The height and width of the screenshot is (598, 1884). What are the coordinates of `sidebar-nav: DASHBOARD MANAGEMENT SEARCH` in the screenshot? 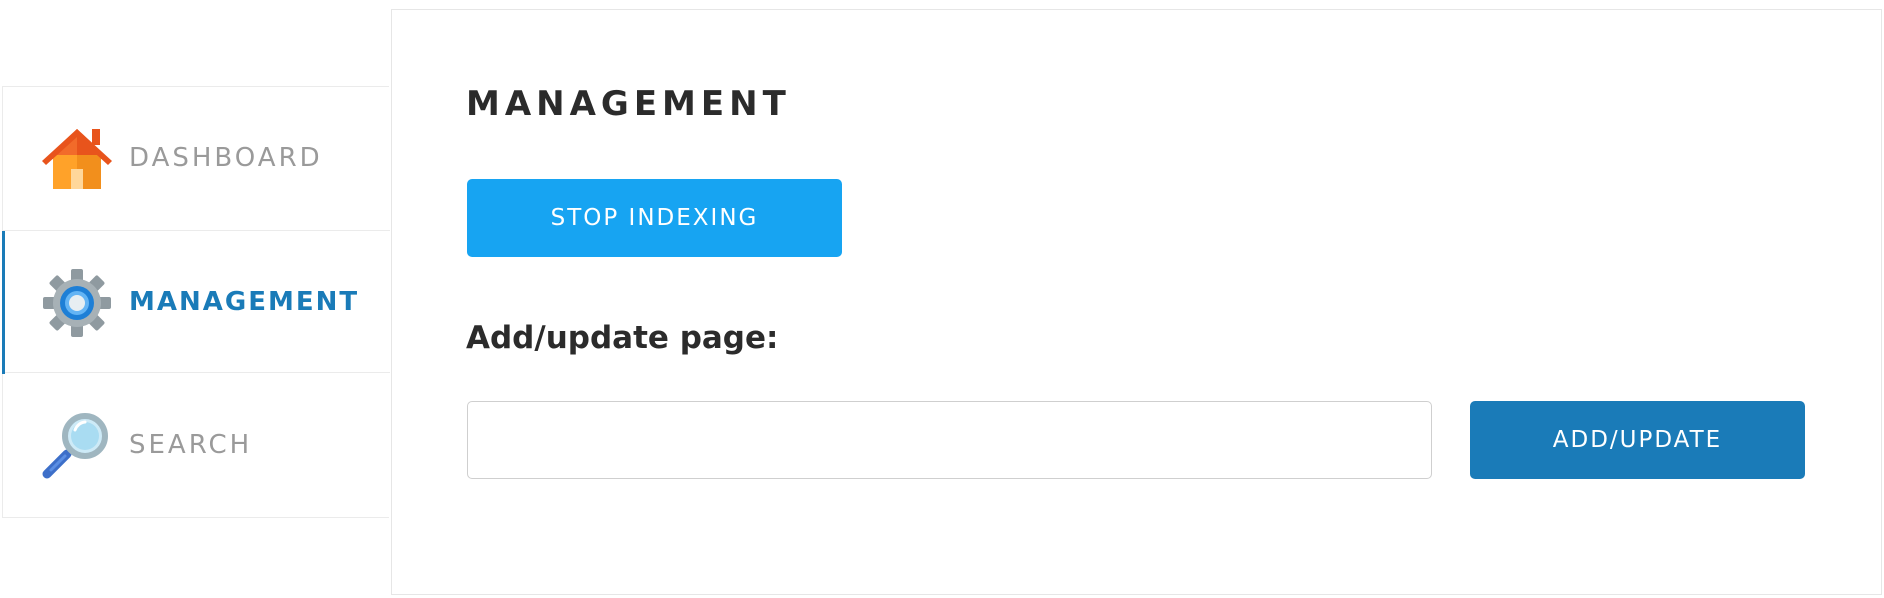 It's located at (196, 302).